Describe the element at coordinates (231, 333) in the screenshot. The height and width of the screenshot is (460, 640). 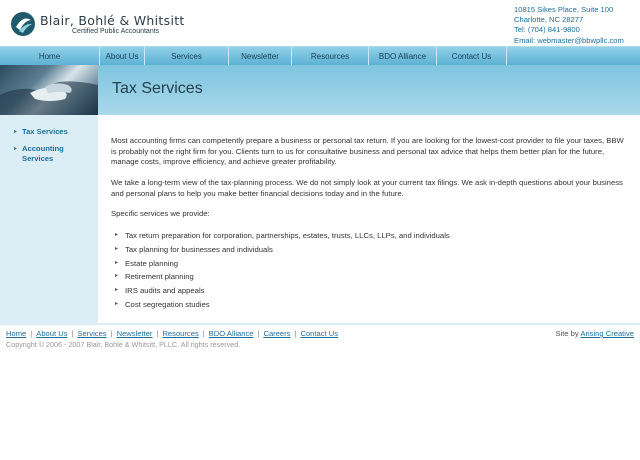
I see `footer-link-bdo-alliance: BDO Alliance` at that location.